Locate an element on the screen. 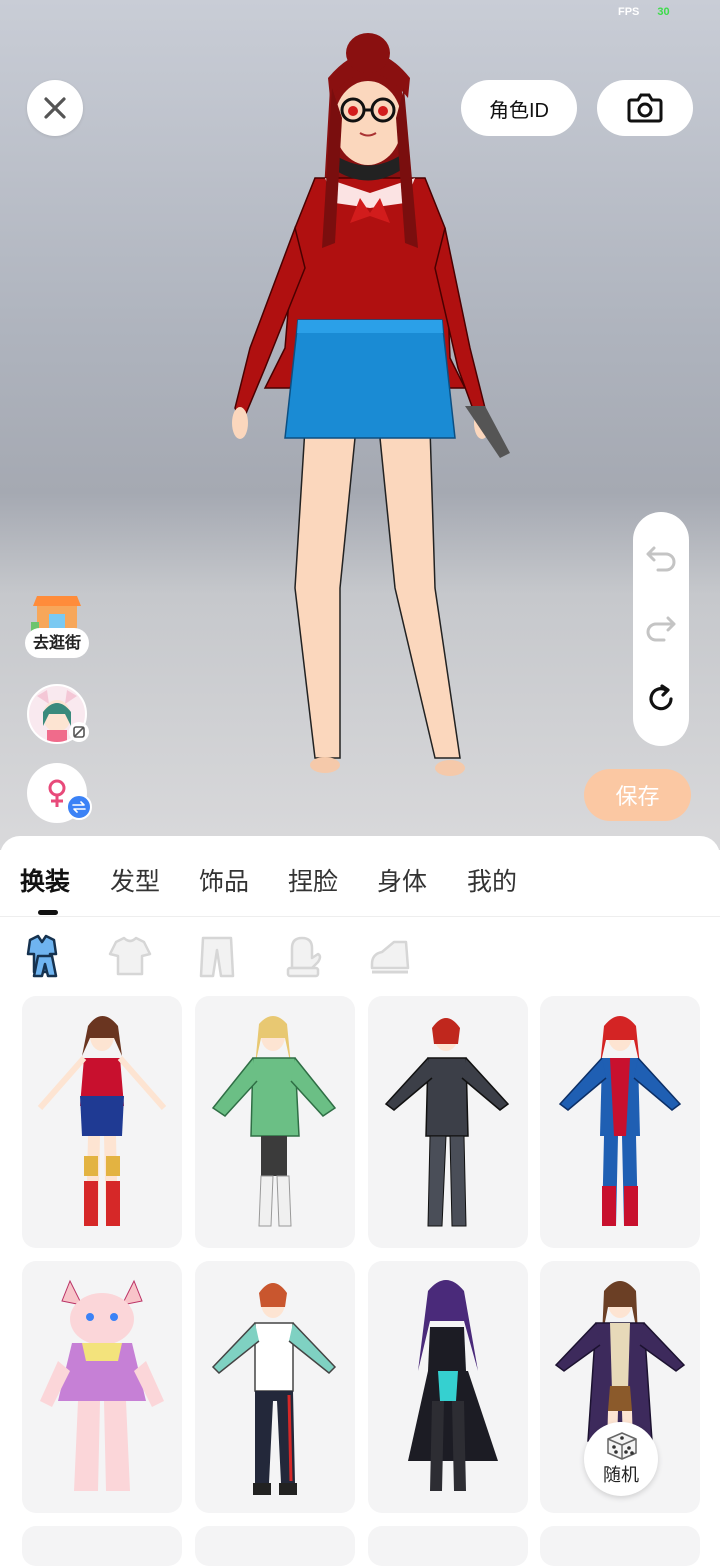  history-panel is located at coordinates (661, 629).